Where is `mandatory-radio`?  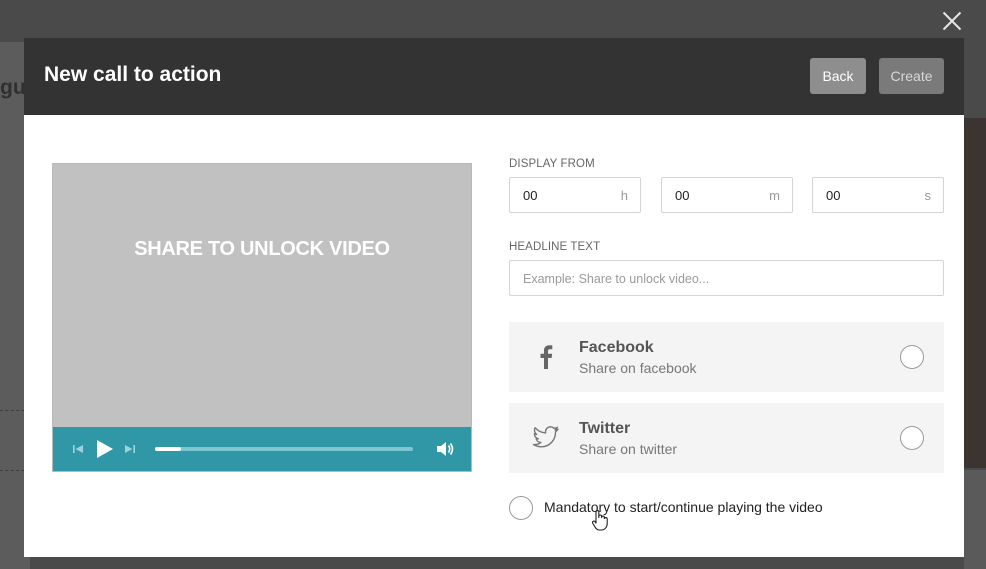
mandatory-radio is located at coordinates (521, 508).